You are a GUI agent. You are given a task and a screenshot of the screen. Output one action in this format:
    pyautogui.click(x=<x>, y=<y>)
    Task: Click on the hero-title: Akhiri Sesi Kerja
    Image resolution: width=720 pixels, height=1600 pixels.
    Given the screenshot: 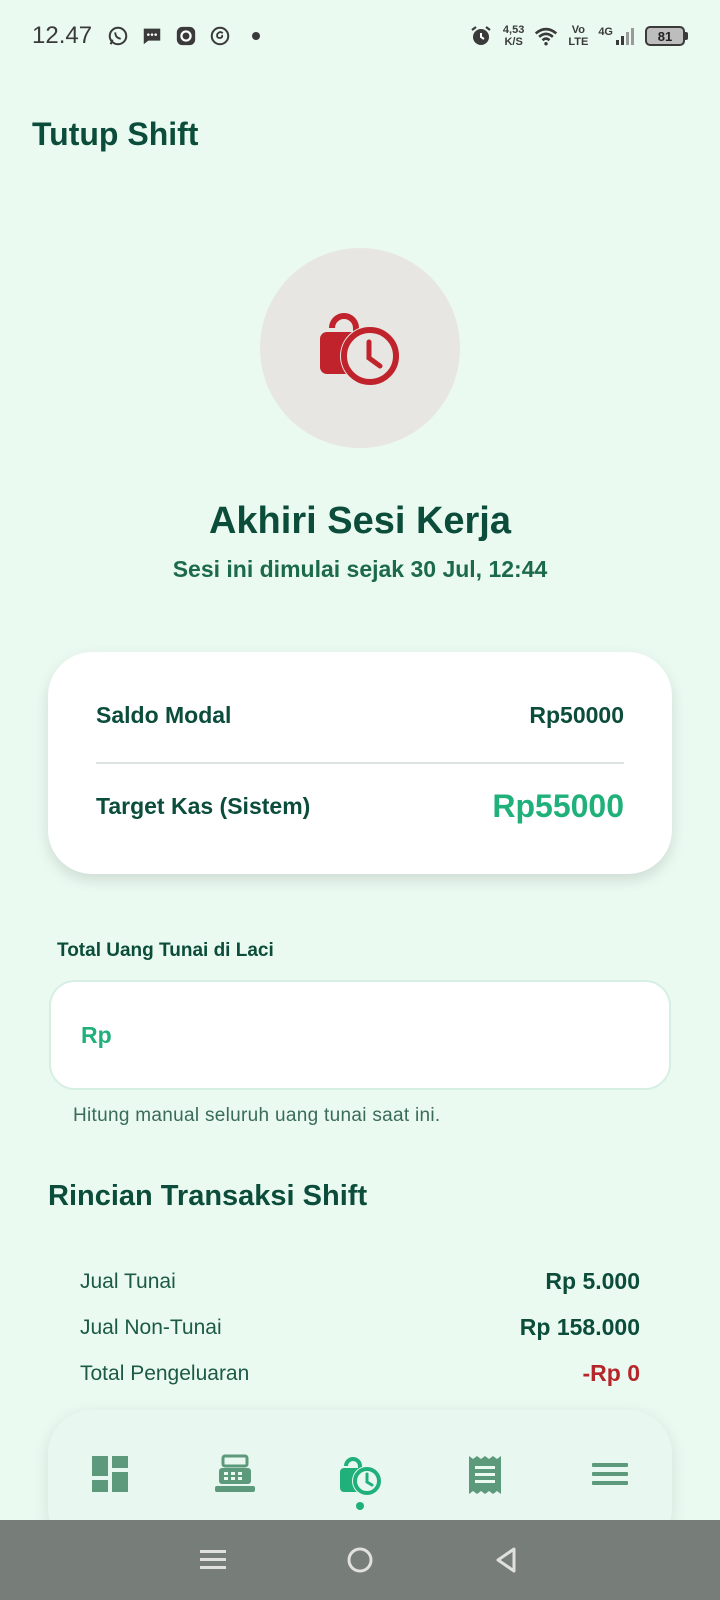 What is the action you would take?
    pyautogui.click(x=360, y=521)
    